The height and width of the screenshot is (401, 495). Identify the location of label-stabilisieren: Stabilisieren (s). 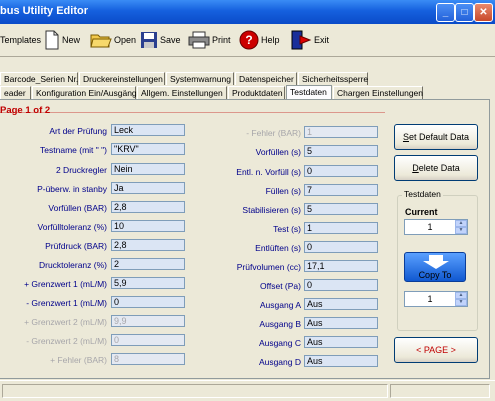
(271, 210).